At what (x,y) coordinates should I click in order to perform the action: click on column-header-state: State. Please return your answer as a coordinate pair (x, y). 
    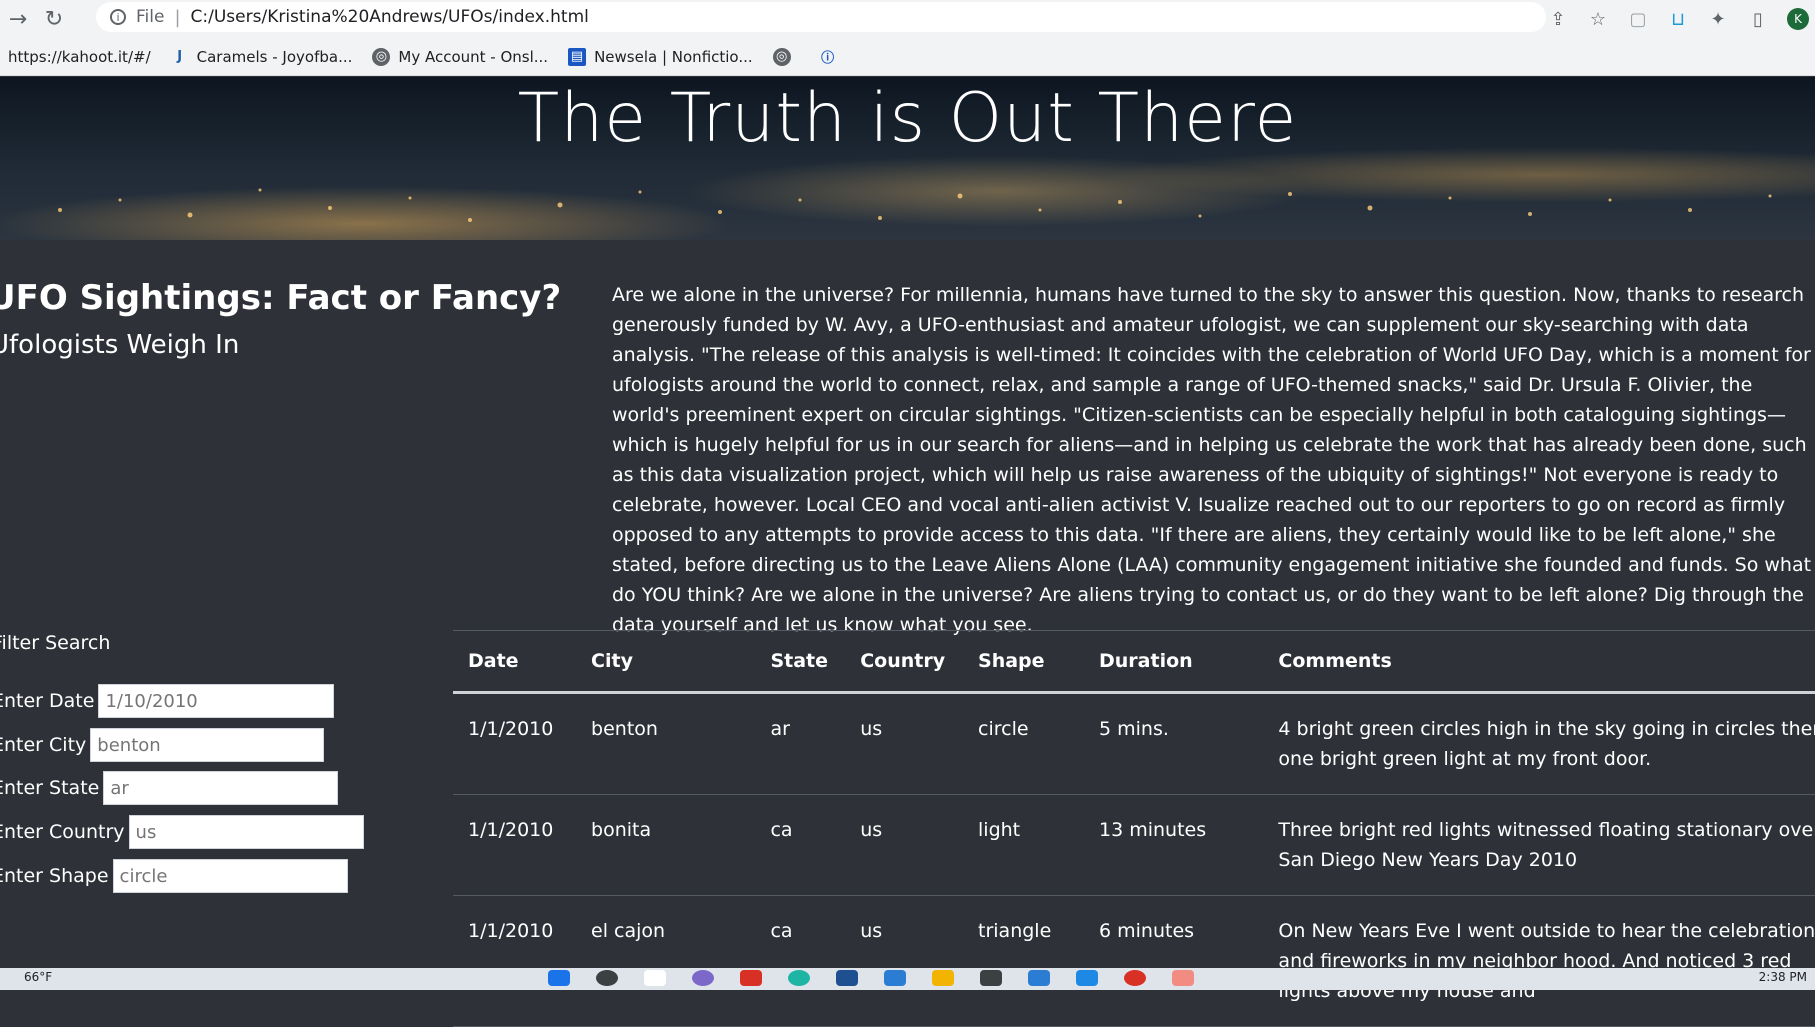
    Looking at the image, I should click on (800, 662).